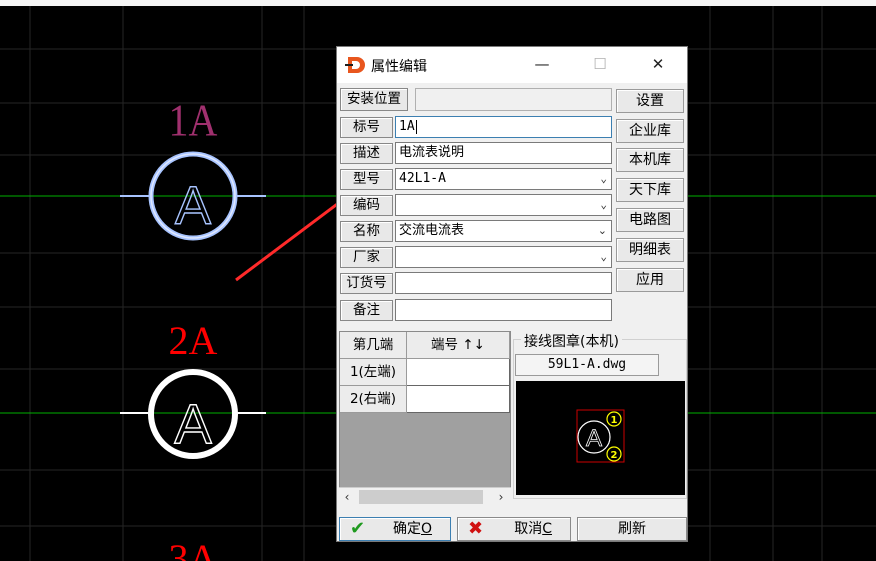  What do you see at coordinates (650, 280) in the screenshot?
I see `apply-button: 应用` at bounding box center [650, 280].